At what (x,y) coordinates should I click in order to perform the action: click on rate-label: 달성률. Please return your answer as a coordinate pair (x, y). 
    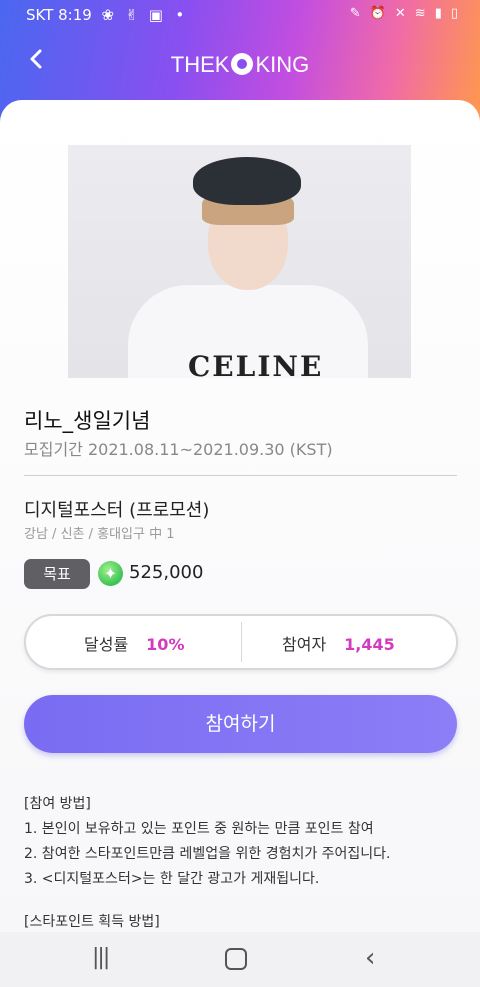
    Looking at the image, I should click on (106, 644).